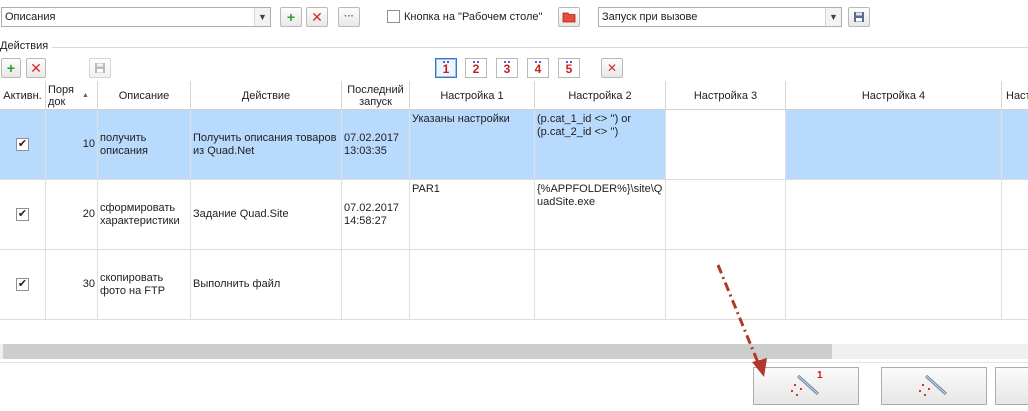  I want to click on horizontal-scrollbar, so click(514, 351).